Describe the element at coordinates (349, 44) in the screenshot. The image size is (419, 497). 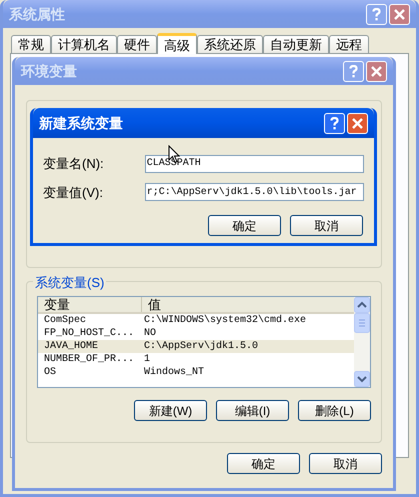
I see `tab: 远程` at that location.